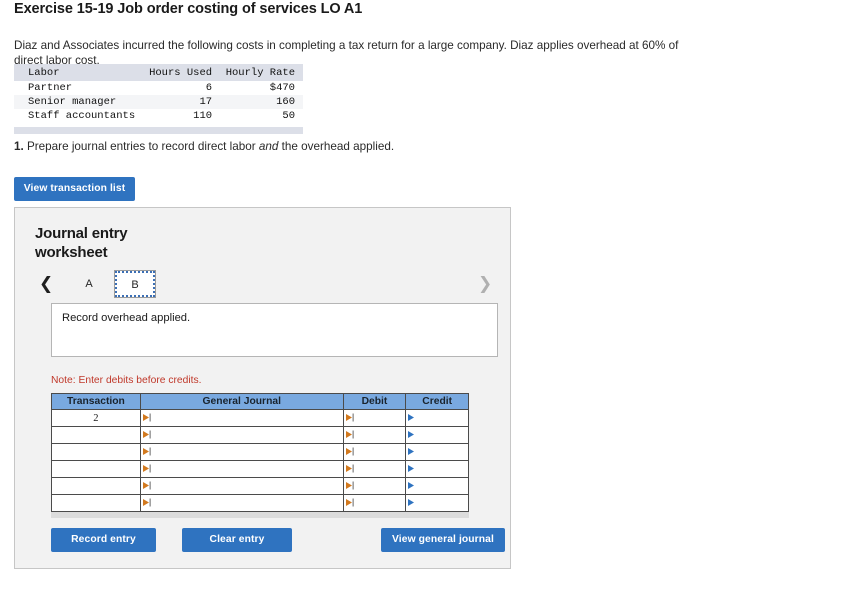 The image size is (846, 592). What do you see at coordinates (50, 88) in the screenshot?
I see `cost-cell-labor: Partner` at bounding box center [50, 88].